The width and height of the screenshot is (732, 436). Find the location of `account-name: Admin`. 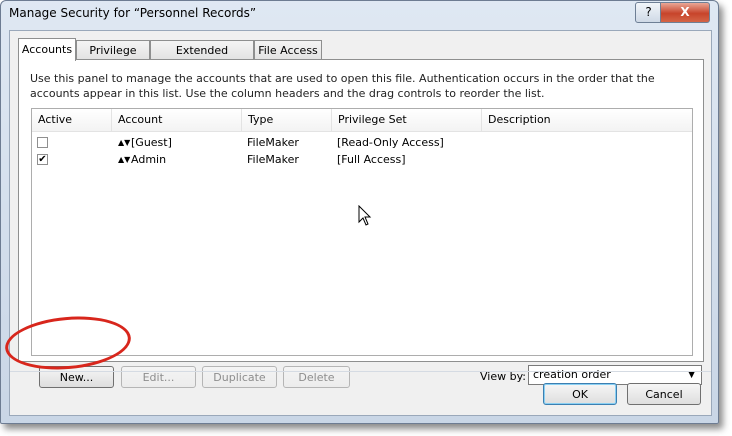

account-name: Admin is located at coordinates (149, 159).